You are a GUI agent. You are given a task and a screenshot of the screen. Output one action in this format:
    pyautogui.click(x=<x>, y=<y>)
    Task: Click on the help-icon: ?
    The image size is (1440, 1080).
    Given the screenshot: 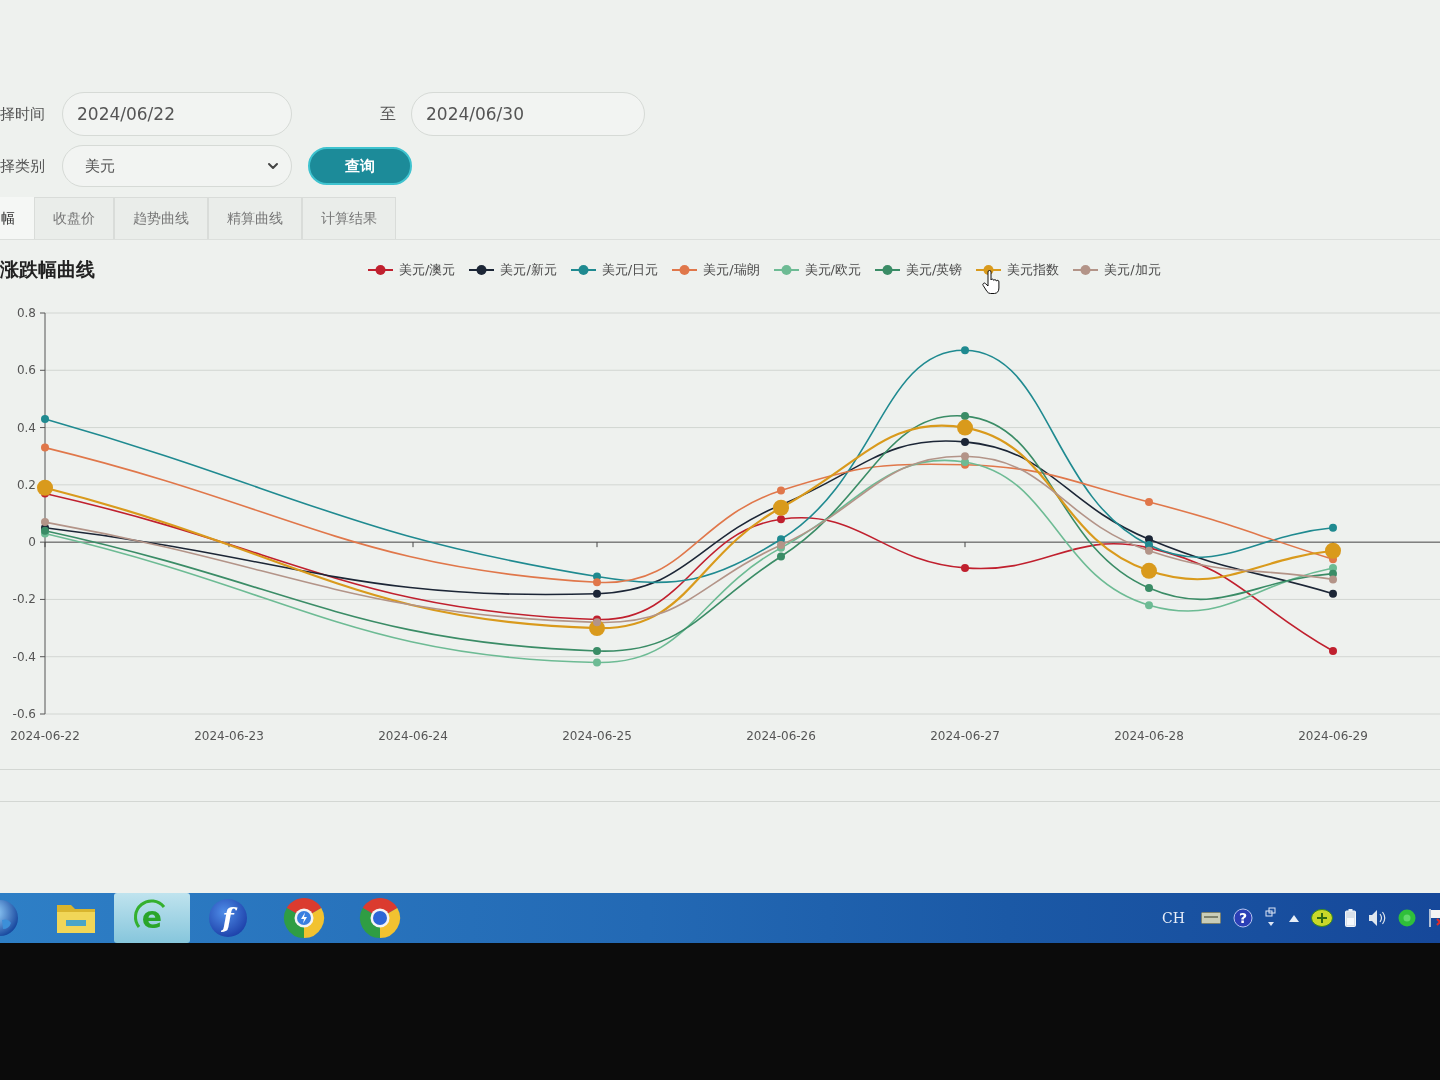 What is the action you would take?
    pyautogui.click(x=1243, y=918)
    